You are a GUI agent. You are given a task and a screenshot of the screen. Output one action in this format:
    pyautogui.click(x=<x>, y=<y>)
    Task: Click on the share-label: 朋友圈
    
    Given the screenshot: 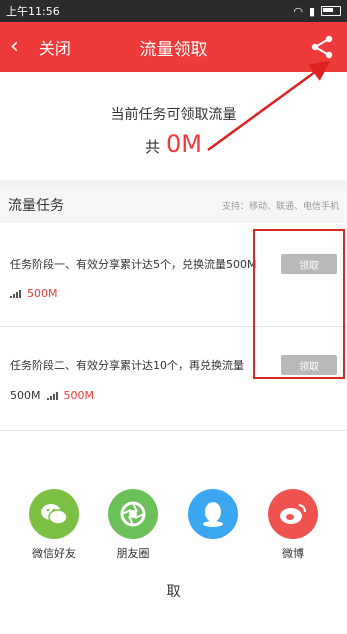 What is the action you would take?
    pyautogui.click(x=133, y=553)
    